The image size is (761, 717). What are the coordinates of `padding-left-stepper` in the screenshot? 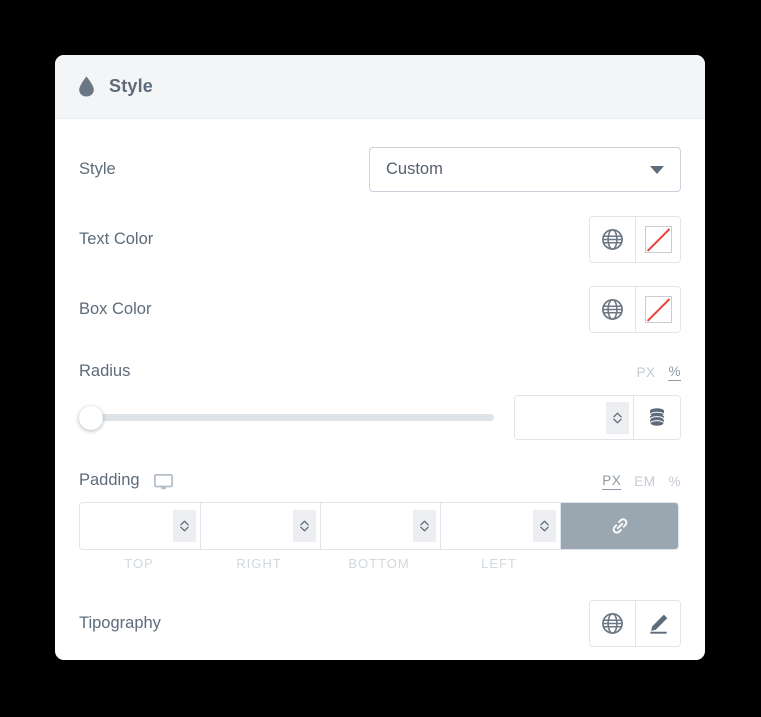 It's located at (544, 526).